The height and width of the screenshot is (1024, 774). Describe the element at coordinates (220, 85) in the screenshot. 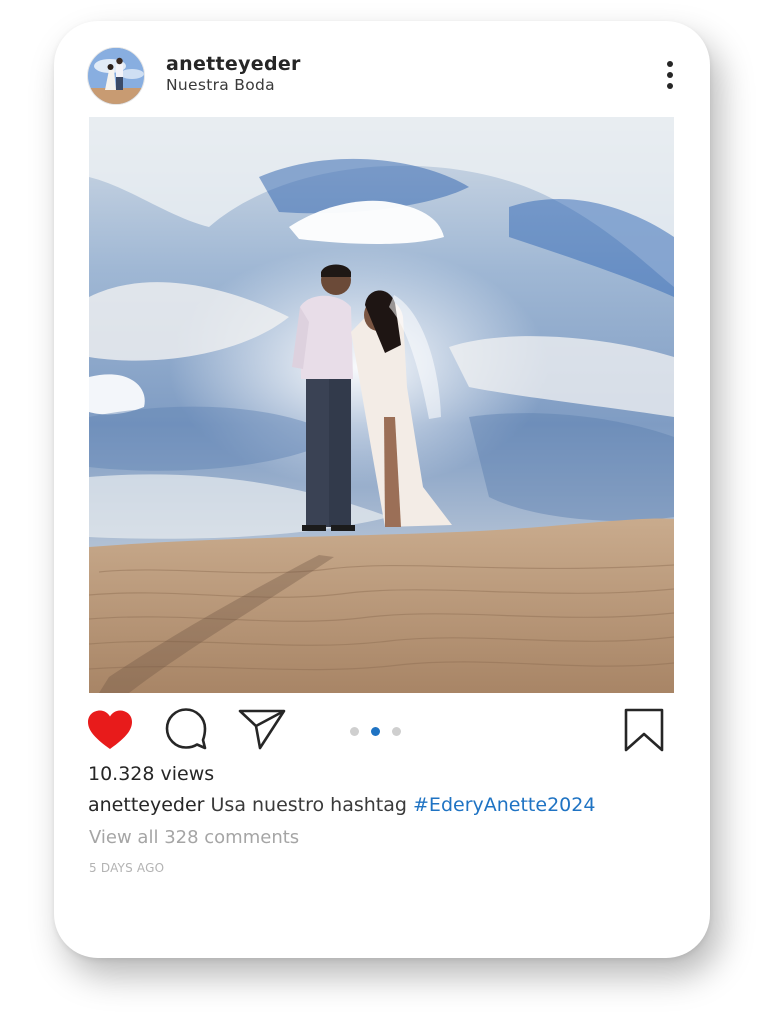

I see `location-label: Nuestra Boda` at that location.